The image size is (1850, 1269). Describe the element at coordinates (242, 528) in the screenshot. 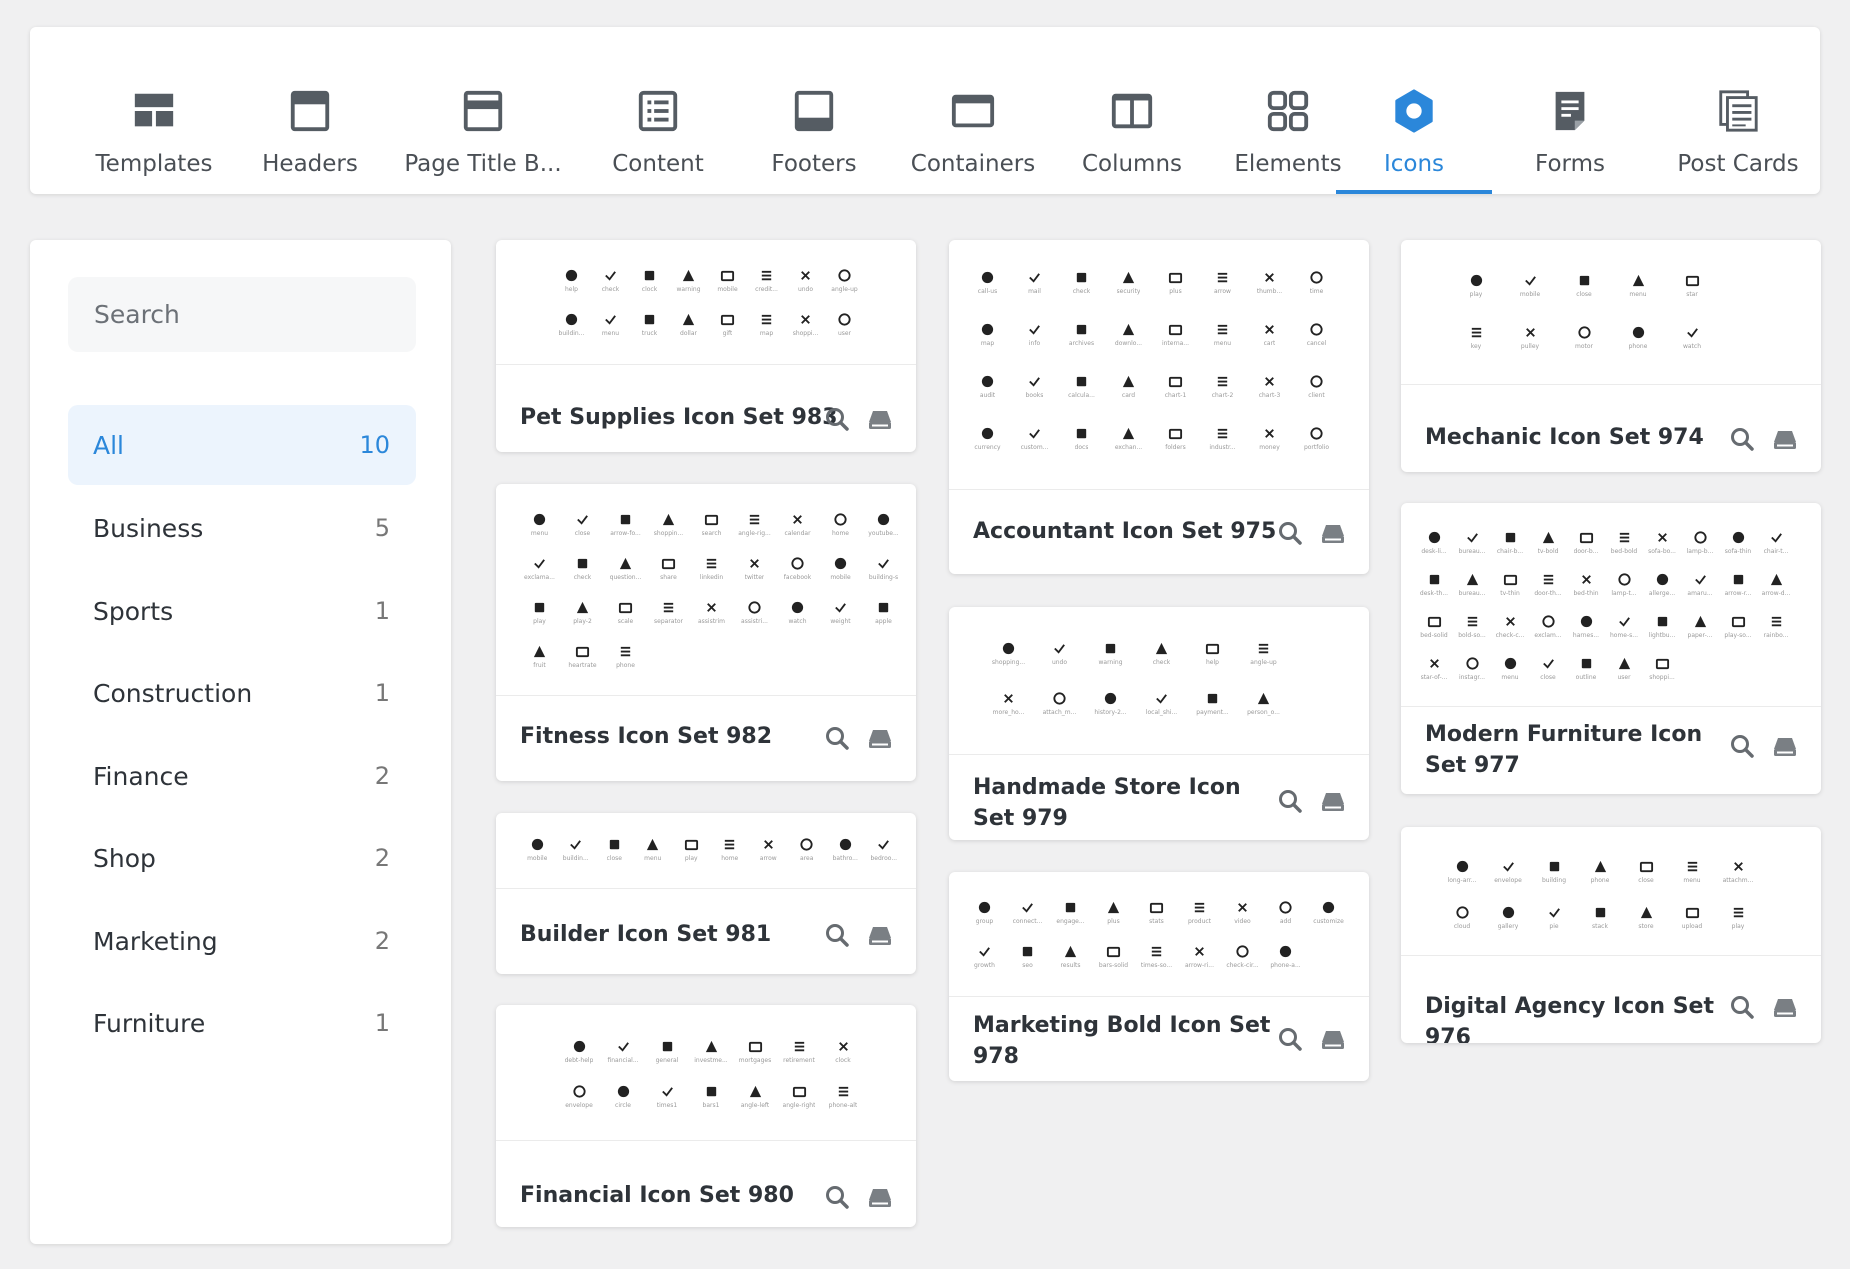

I see `category-business: Business 5` at that location.